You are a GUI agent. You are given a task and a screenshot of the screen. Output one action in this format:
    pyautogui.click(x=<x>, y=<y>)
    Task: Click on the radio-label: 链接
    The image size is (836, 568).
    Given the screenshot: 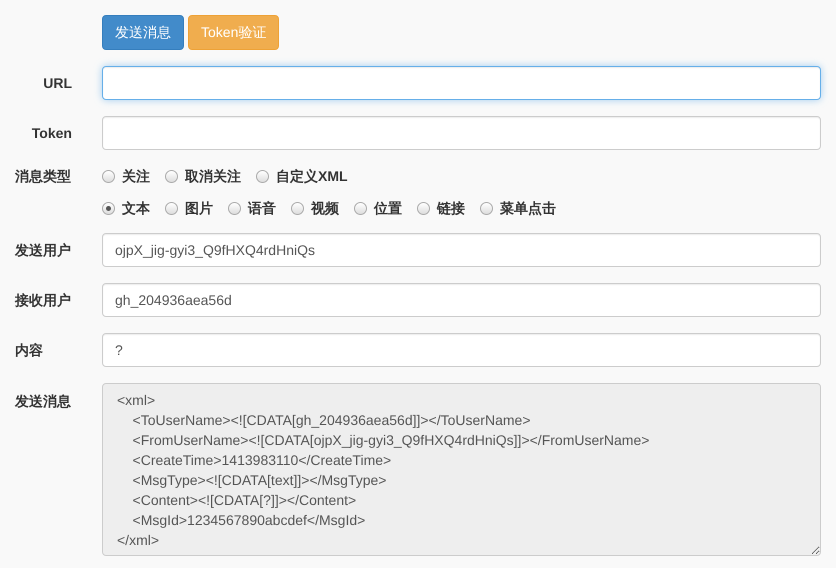 What is the action you would take?
    pyautogui.click(x=451, y=208)
    